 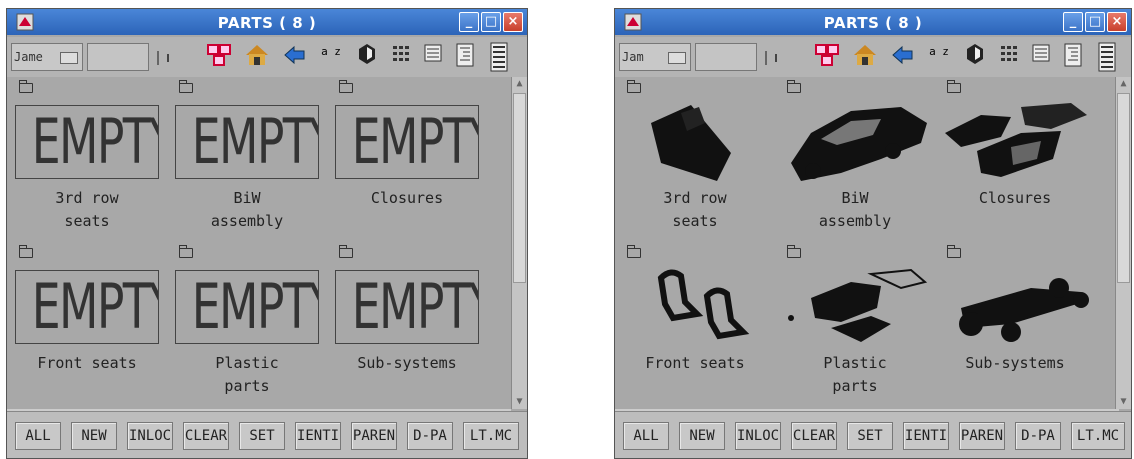 What do you see at coordinates (28, 57) in the screenshot?
I see `name-filter-label: Jame` at bounding box center [28, 57].